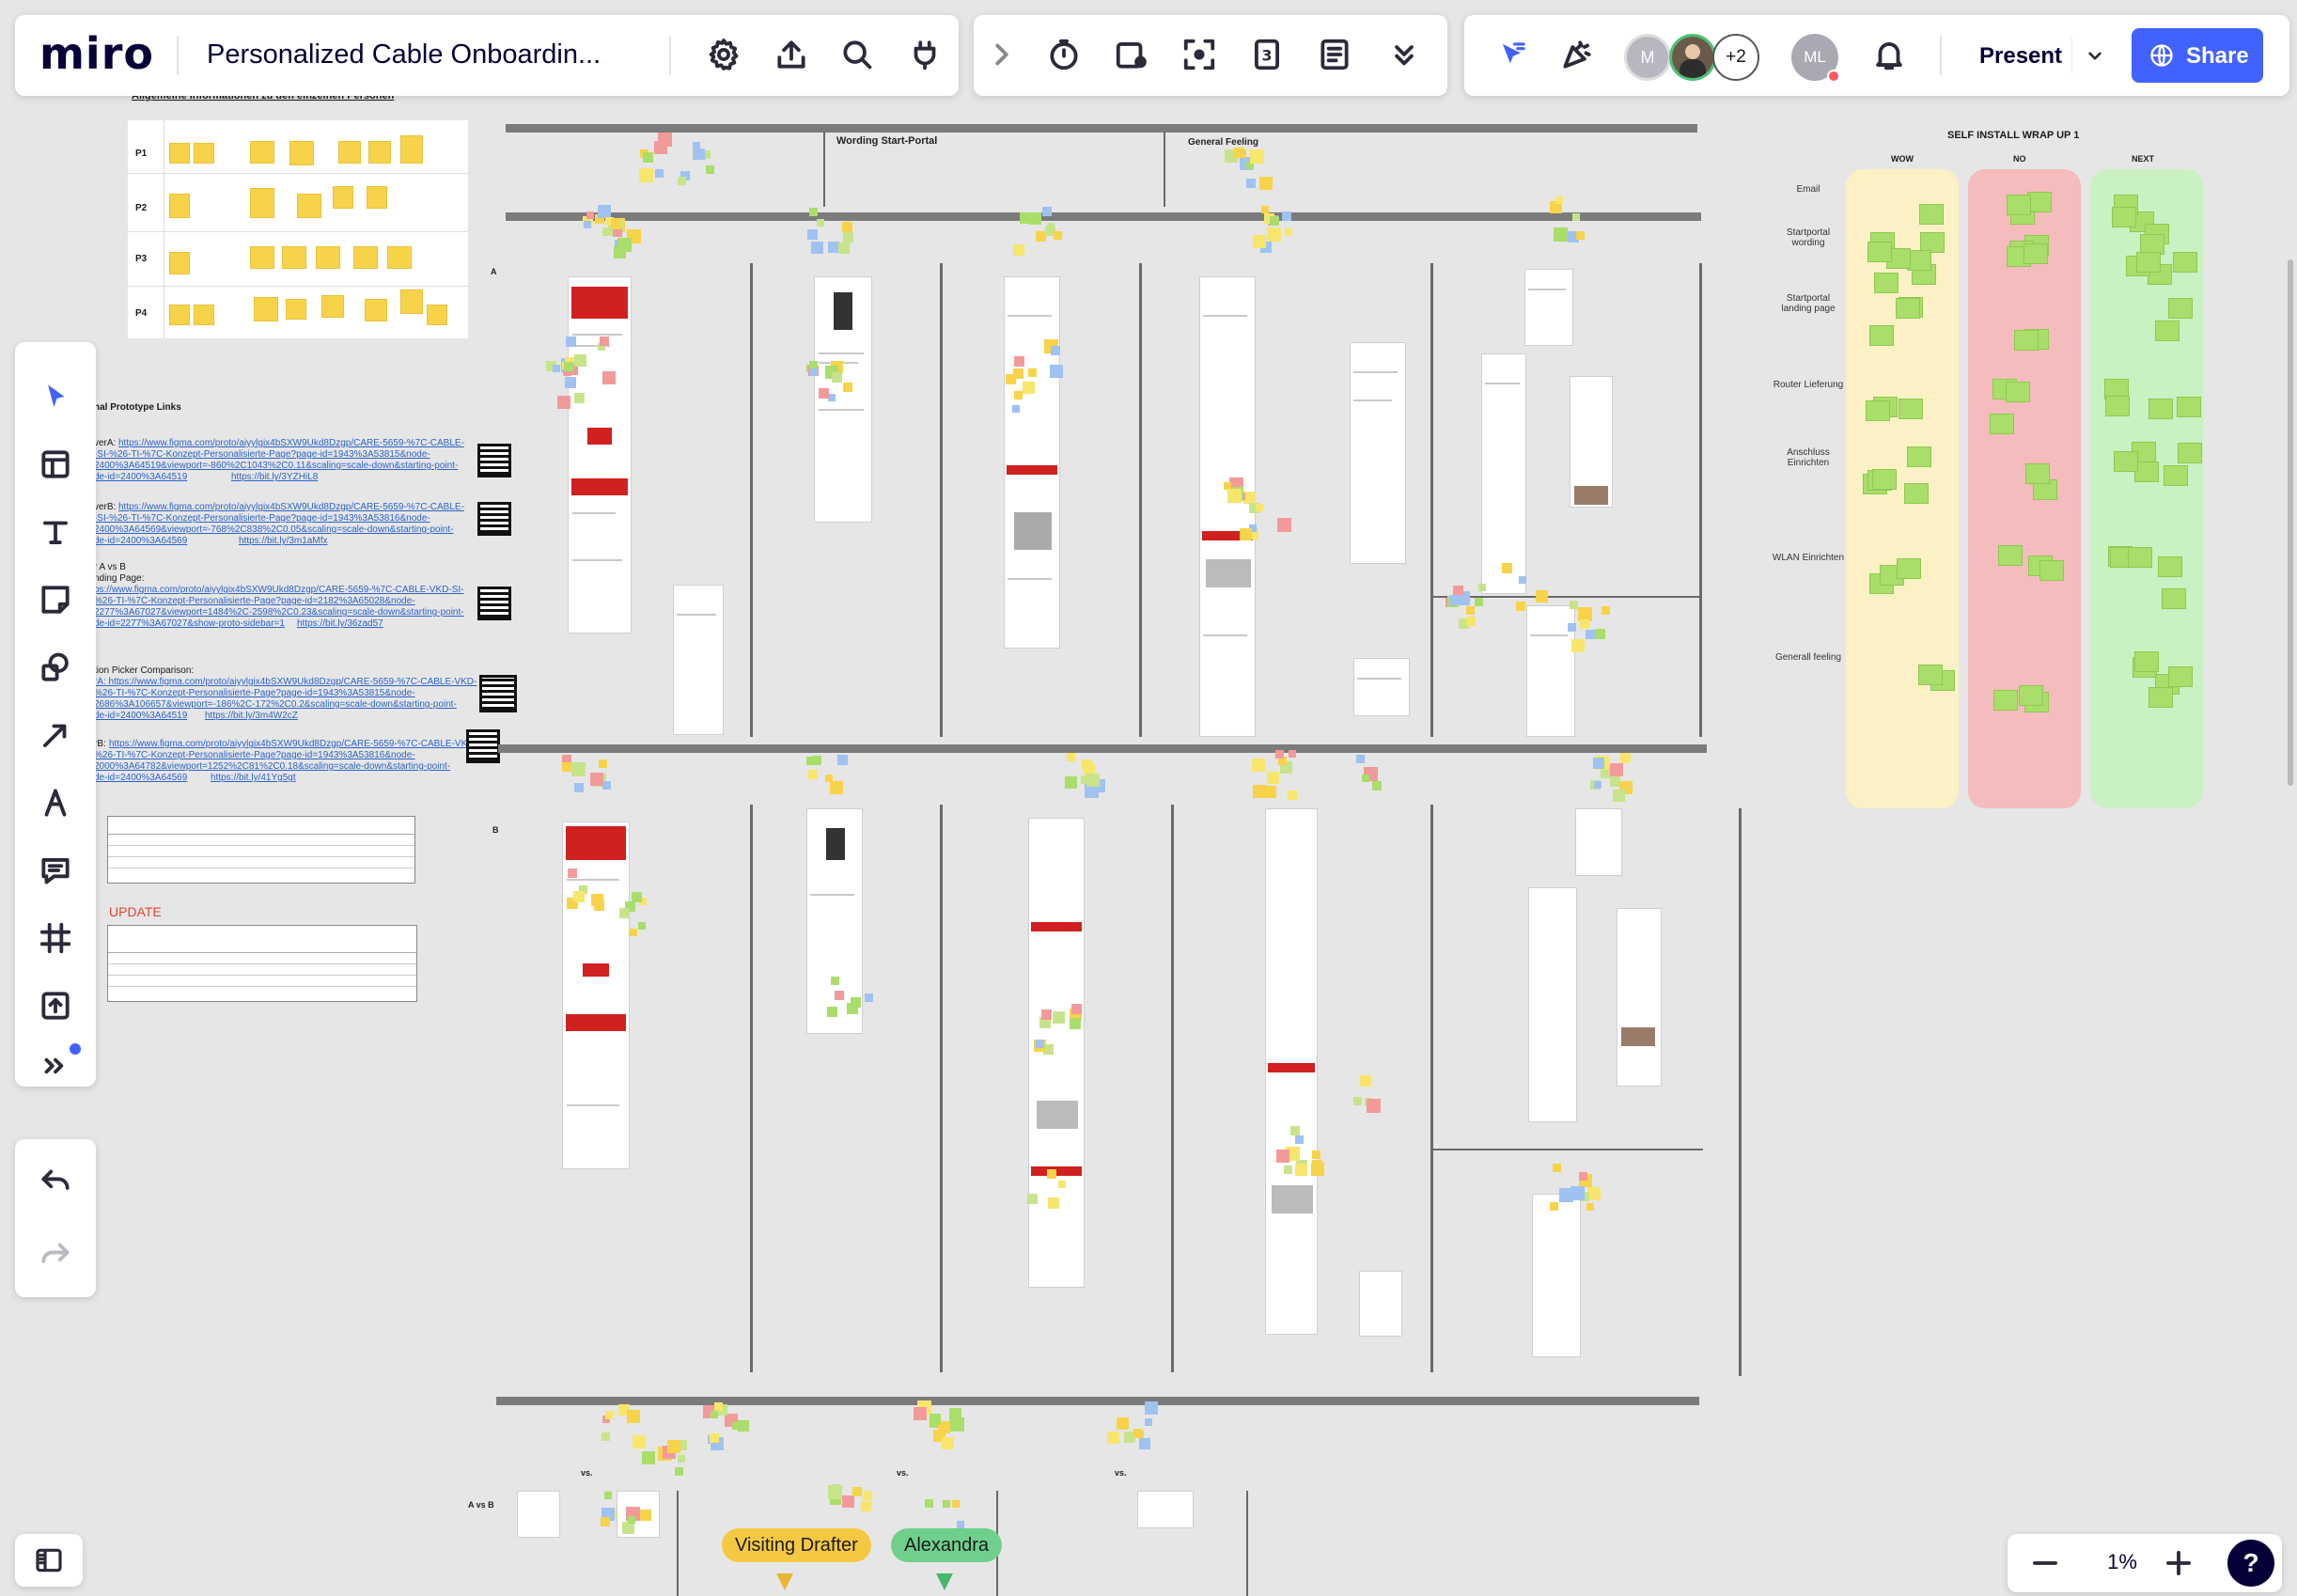  What do you see at coordinates (55, 464) in the screenshot?
I see `templates-tool` at bounding box center [55, 464].